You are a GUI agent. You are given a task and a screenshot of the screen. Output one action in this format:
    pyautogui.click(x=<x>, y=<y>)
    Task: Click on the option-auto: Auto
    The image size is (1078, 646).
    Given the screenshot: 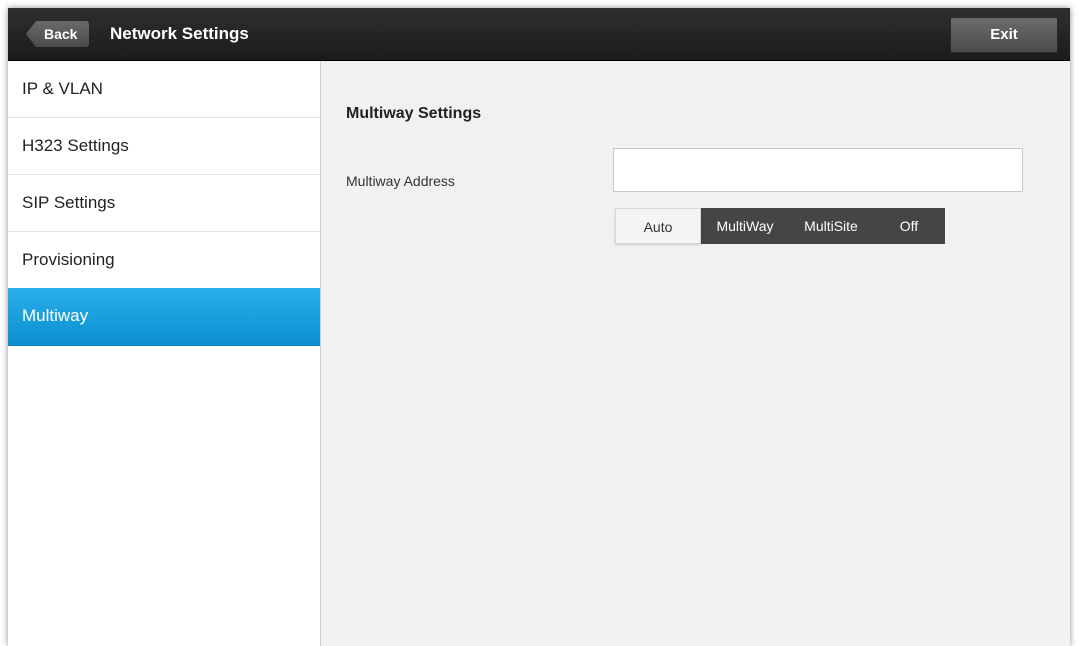 What is the action you would take?
    pyautogui.click(x=658, y=226)
    